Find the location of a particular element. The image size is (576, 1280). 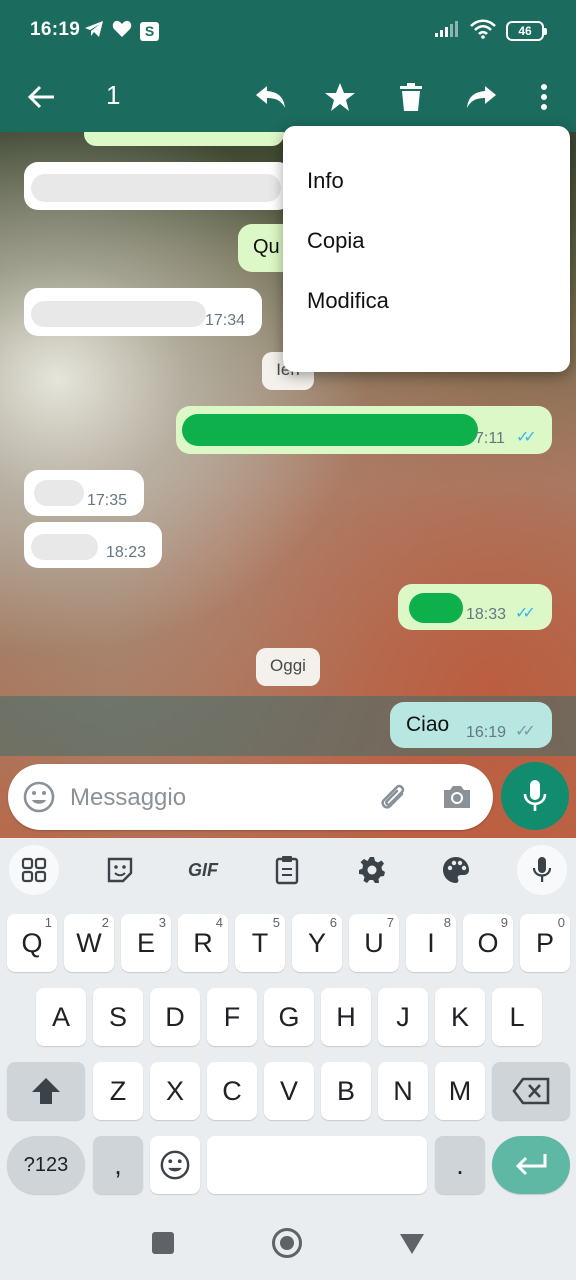

heart-icon is located at coordinates (122, 31).